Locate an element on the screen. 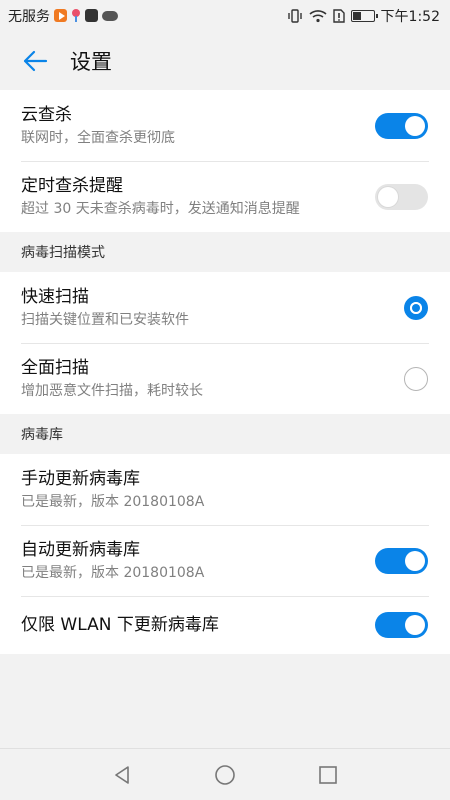 Image resolution: width=450 pixels, height=800 pixels. arrow-left-icon is located at coordinates (35, 60).